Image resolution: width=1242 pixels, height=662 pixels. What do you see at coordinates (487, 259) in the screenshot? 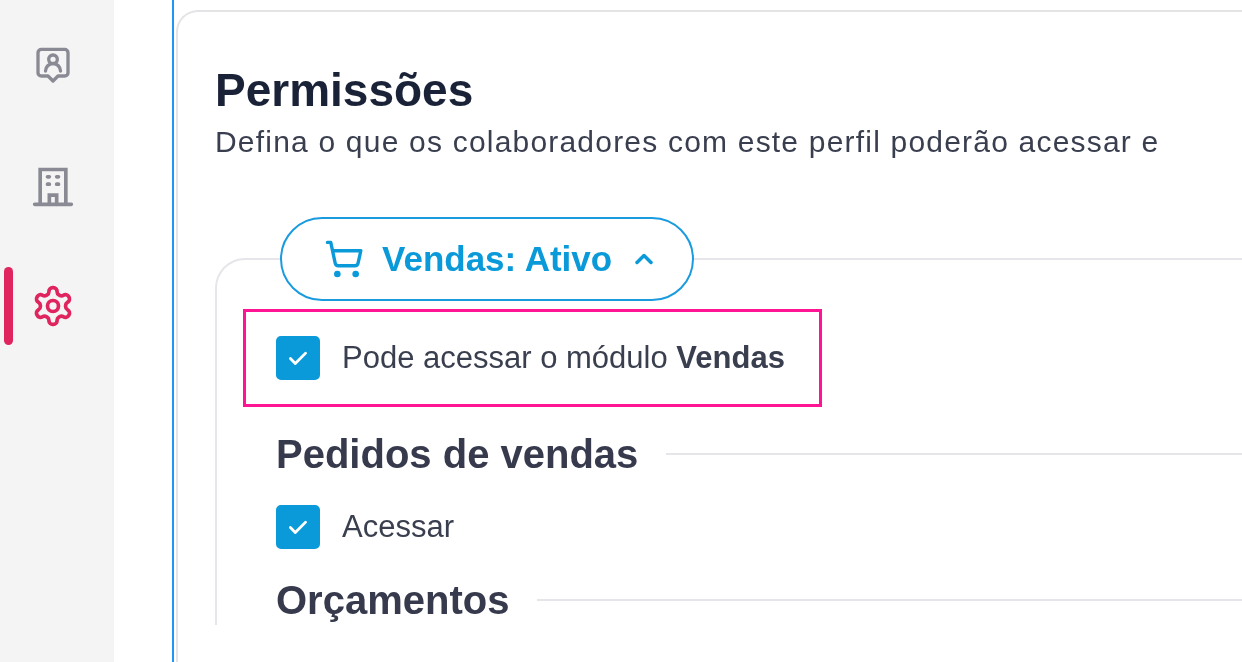
I see `module-toggle: Vendas: Ativo` at bounding box center [487, 259].